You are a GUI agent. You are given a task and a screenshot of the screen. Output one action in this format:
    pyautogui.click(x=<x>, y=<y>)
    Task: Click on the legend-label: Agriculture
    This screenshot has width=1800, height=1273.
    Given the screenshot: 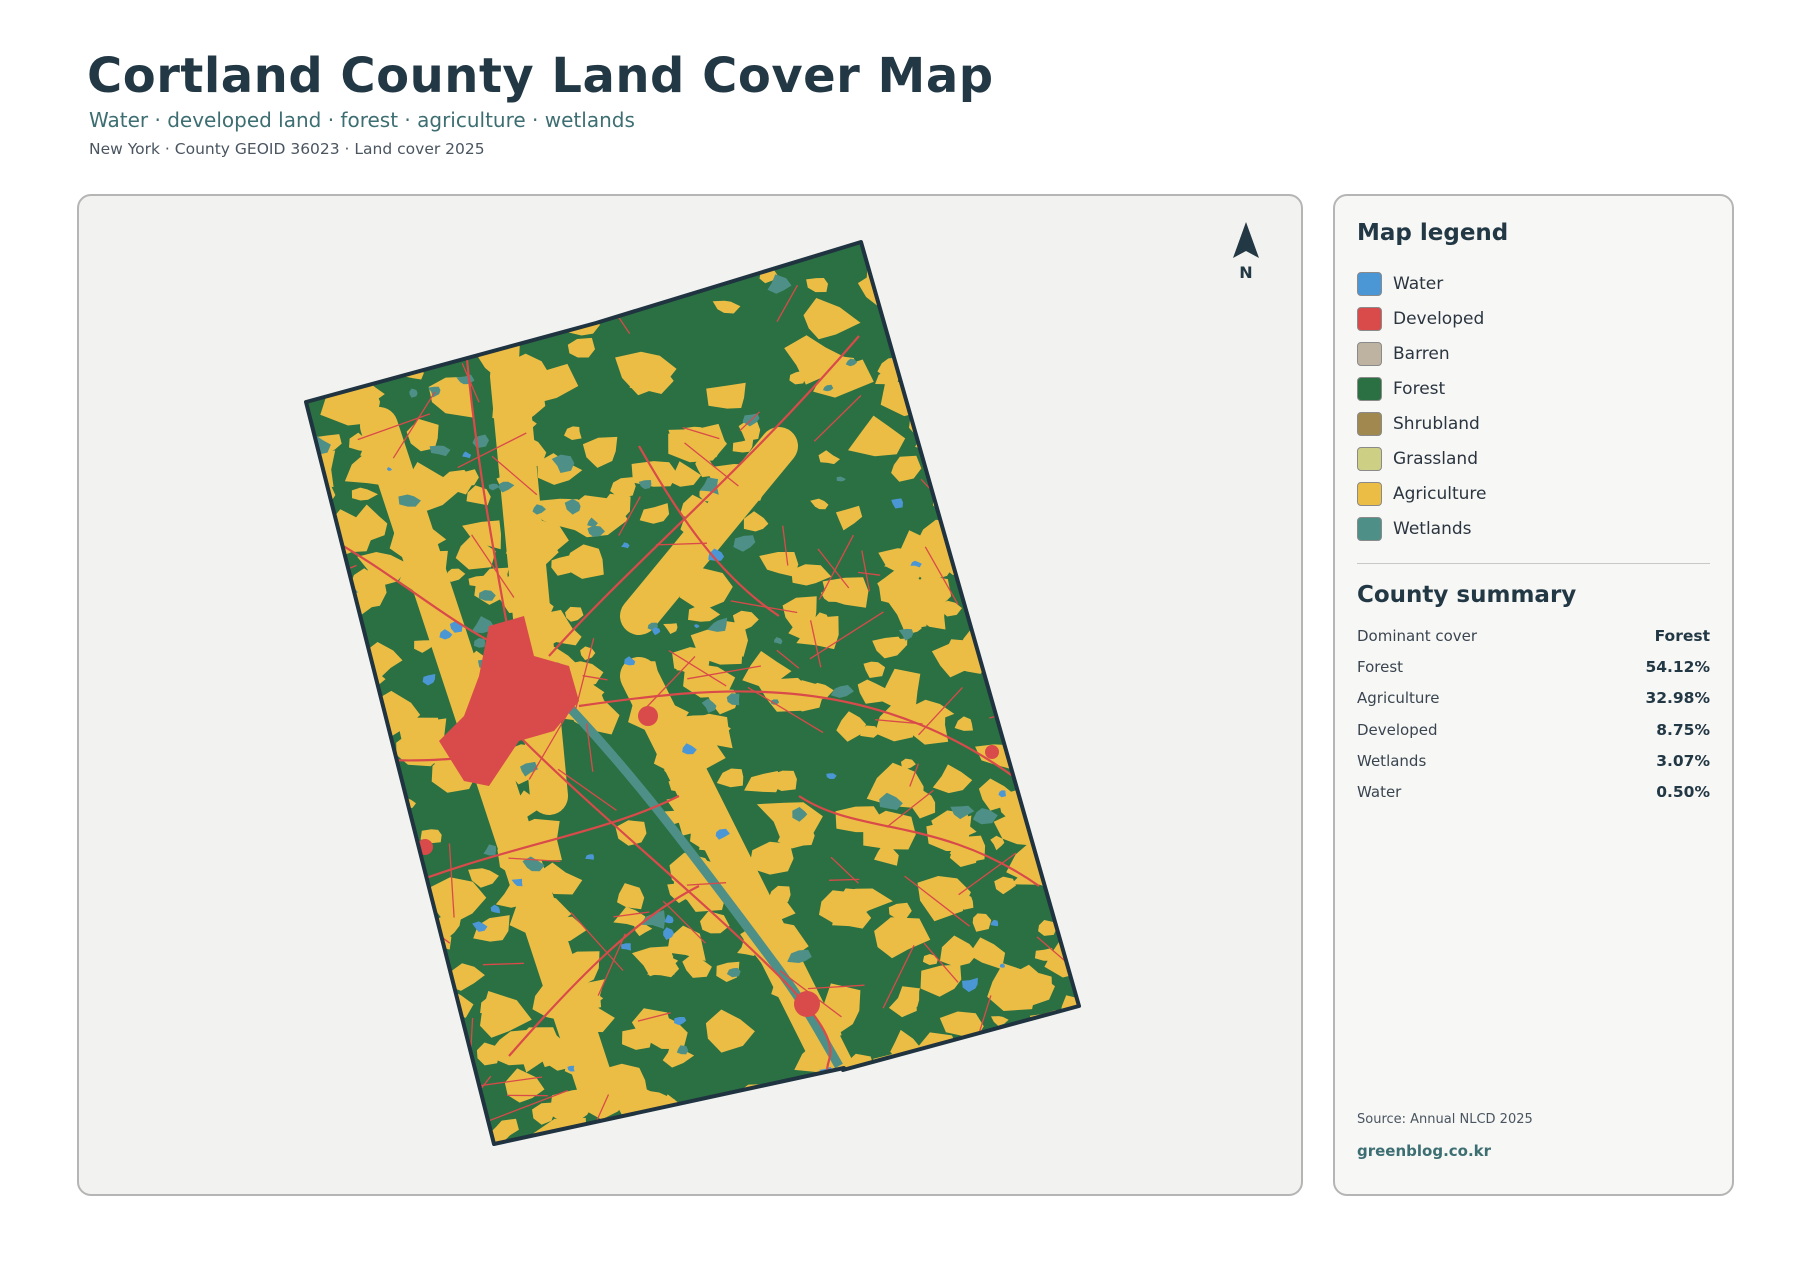 What is the action you would take?
    pyautogui.click(x=1440, y=493)
    